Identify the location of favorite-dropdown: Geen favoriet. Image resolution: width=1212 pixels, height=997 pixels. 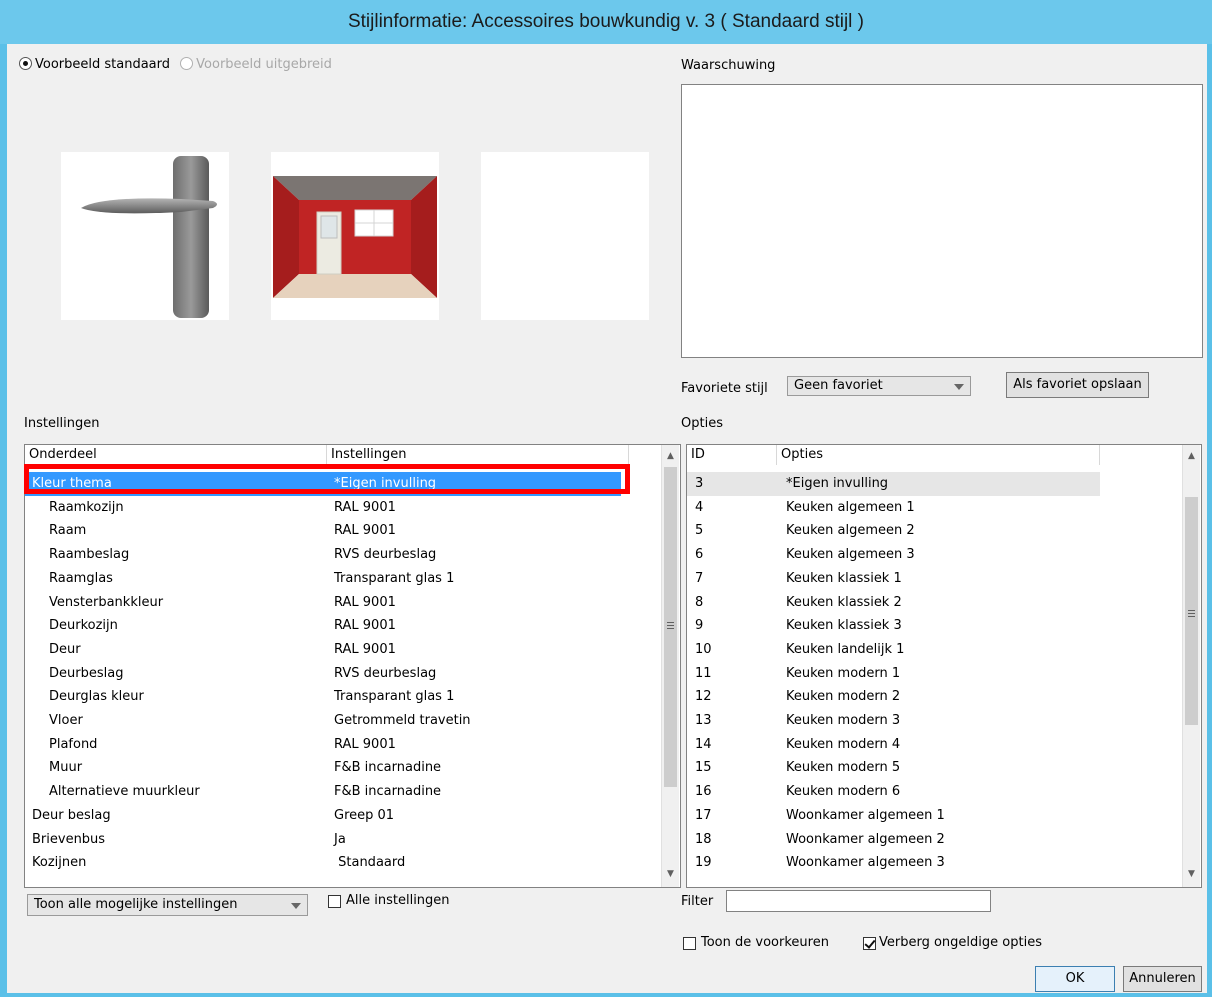
(879, 386).